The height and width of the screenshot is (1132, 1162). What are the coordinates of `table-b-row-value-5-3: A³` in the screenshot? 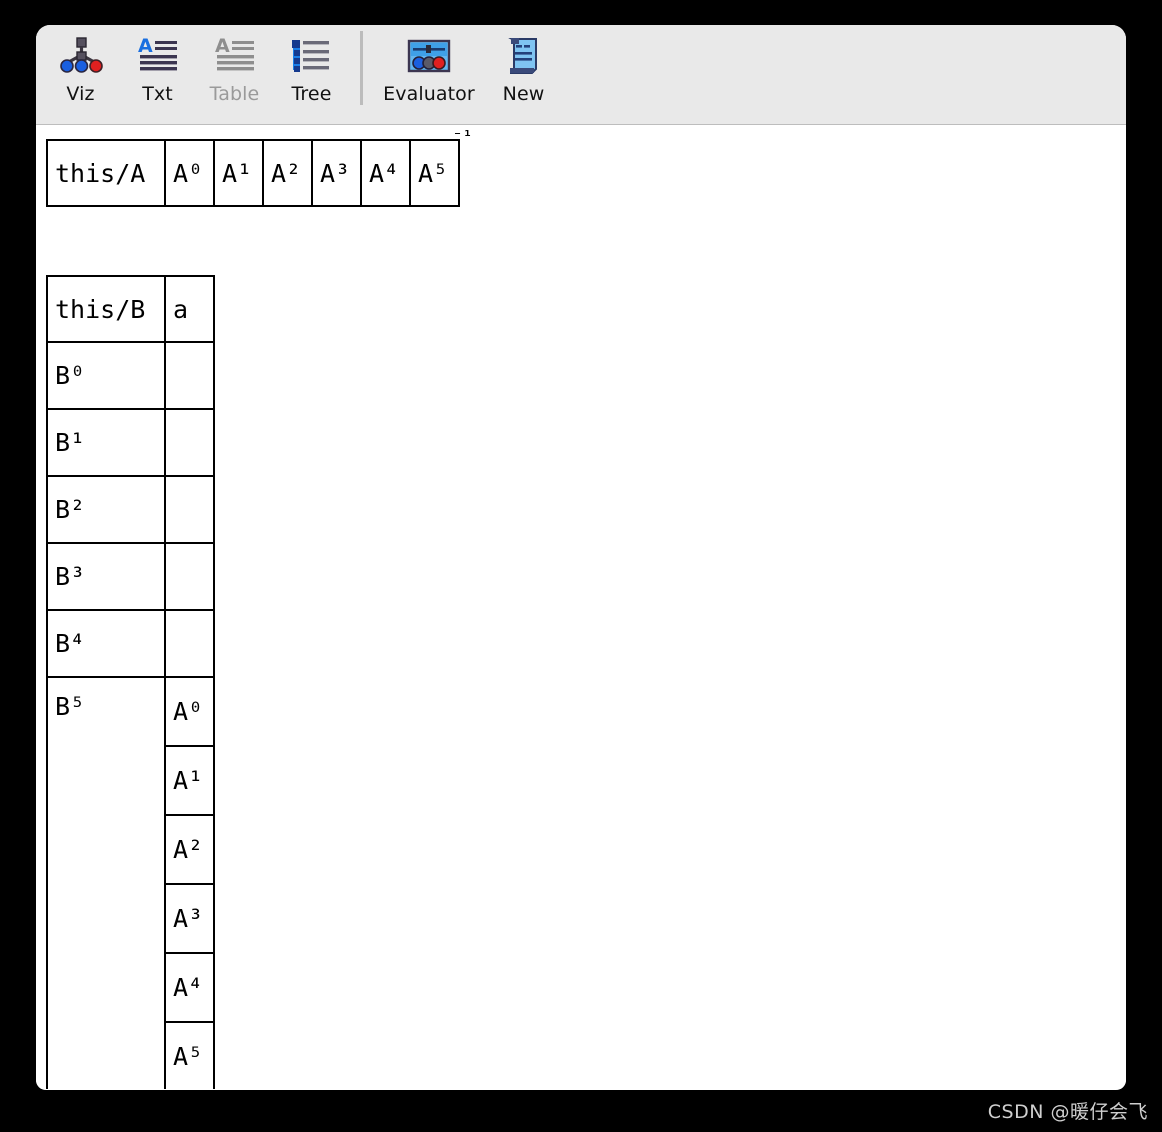 It's located at (189, 918).